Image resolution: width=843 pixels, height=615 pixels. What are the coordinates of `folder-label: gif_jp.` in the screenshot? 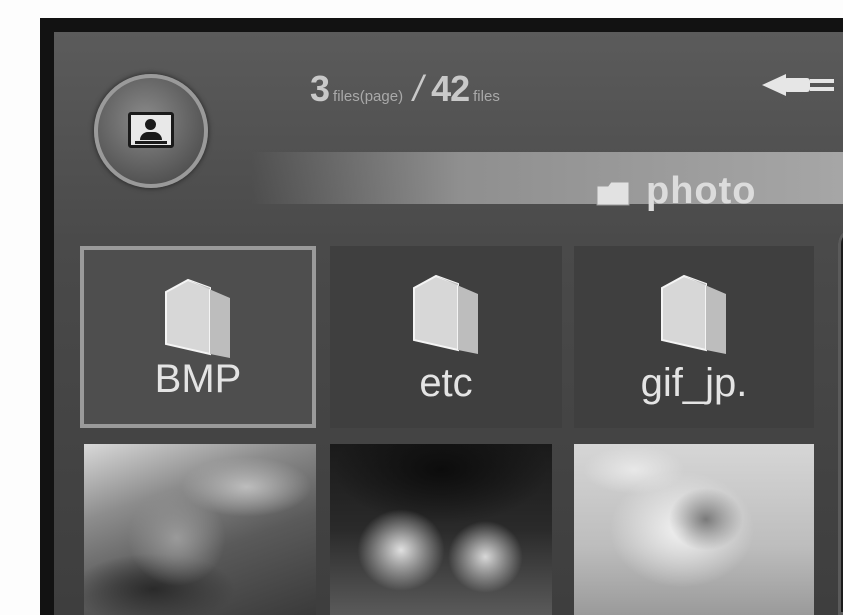 It's located at (694, 383).